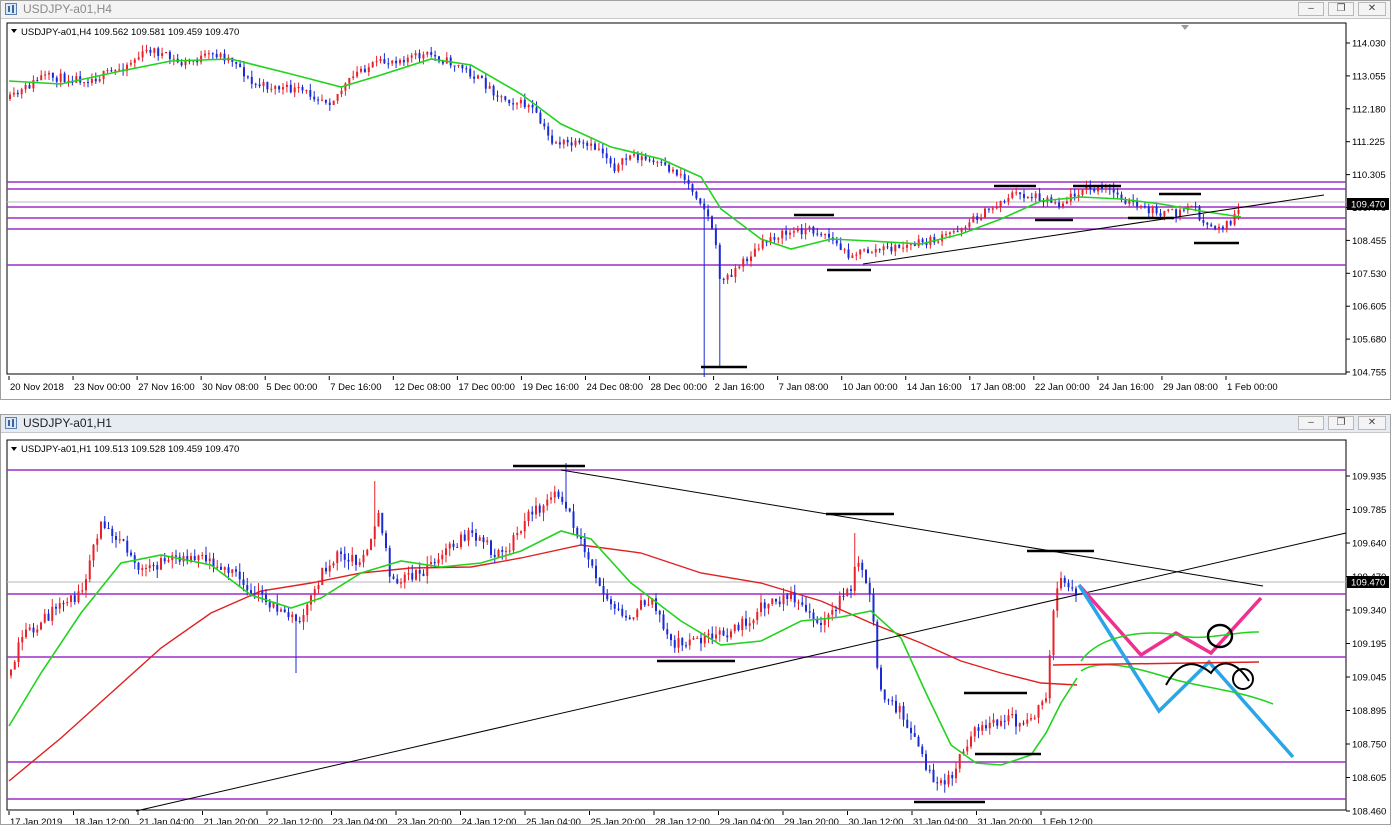 The image size is (1391, 825). Describe the element at coordinates (37, 387) in the screenshot. I see `time-tick-label: 20 Nov 2018` at that location.